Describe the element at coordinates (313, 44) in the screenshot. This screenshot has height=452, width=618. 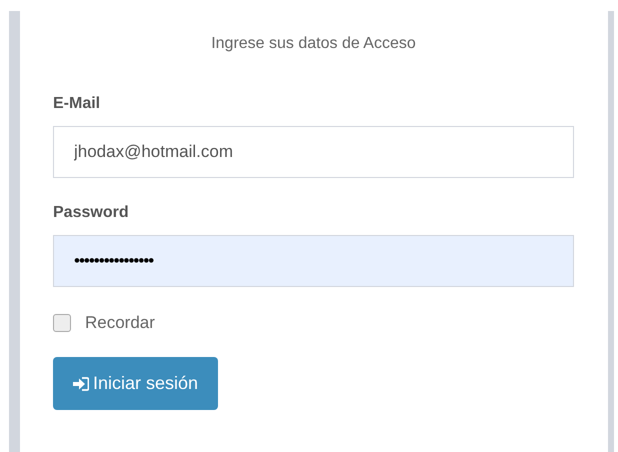
I see `form-heading: Ingrese sus datos de Acceso` at that location.